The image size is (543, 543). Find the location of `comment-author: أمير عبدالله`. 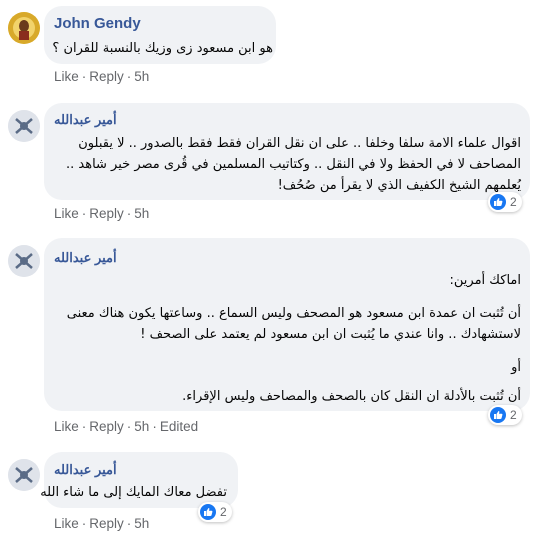

comment-author: أمير عبدالله is located at coordinates (85, 470).